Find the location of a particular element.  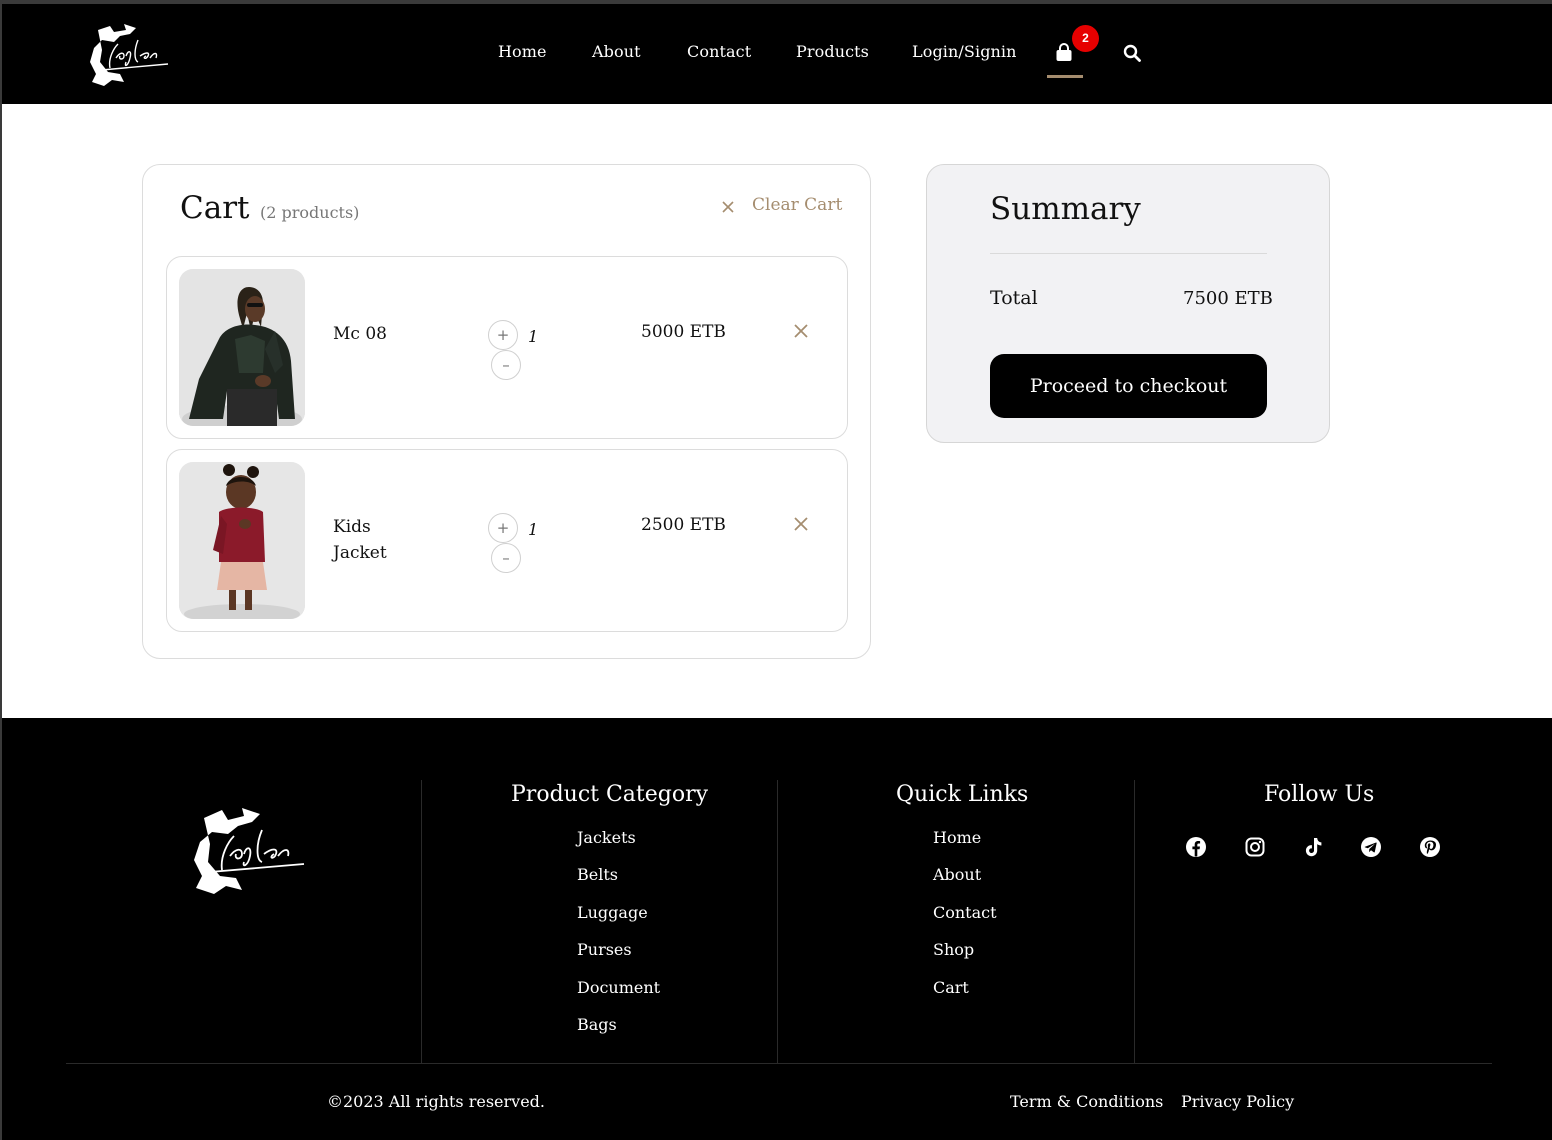

nav-about: About is located at coordinates (616, 51).